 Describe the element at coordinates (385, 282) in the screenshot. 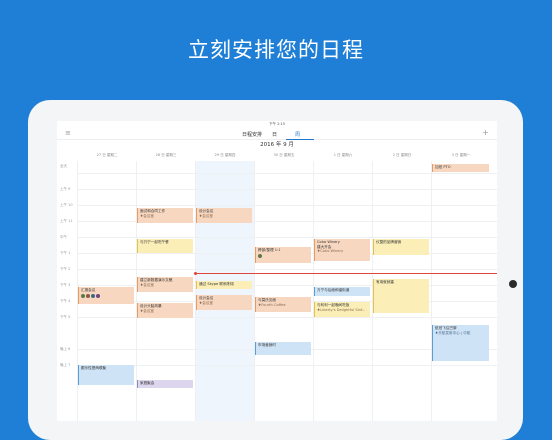

I see `event-title: 有用就就塞` at that location.